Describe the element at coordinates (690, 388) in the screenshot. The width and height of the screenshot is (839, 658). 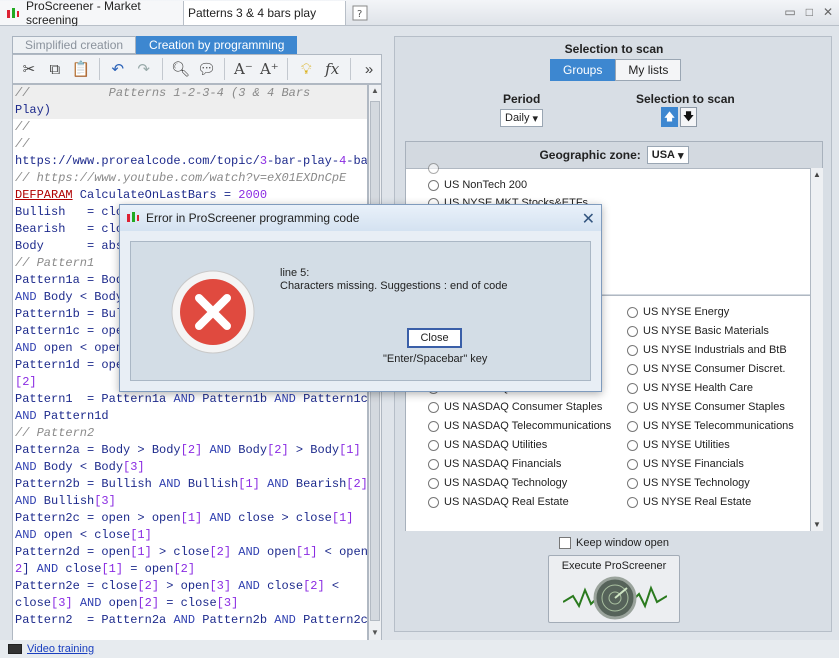
I see `list-item: US NYSE Health Care` at that location.